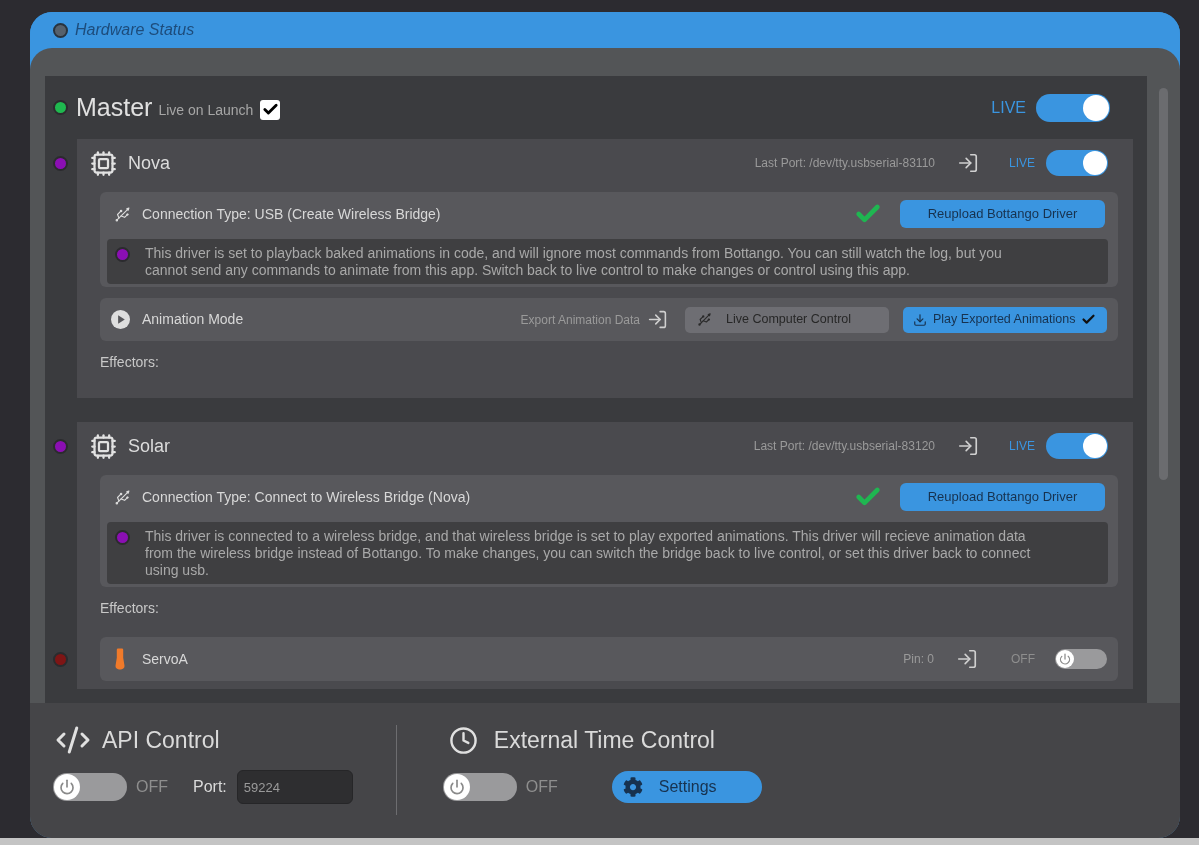 The image size is (1199, 845). Describe the element at coordinates (463, 740) in the screenshot. I see `clock-icon` at that location.